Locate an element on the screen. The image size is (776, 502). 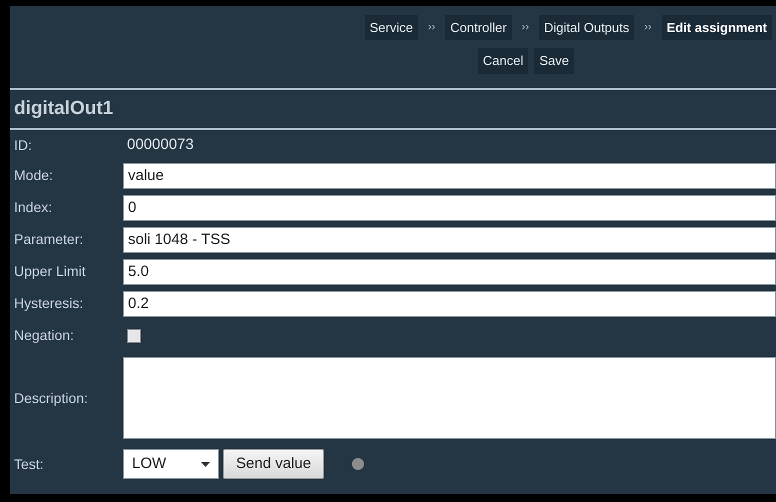
breadcrumb-link: Edit assignment is located at coordinates (717, 27).